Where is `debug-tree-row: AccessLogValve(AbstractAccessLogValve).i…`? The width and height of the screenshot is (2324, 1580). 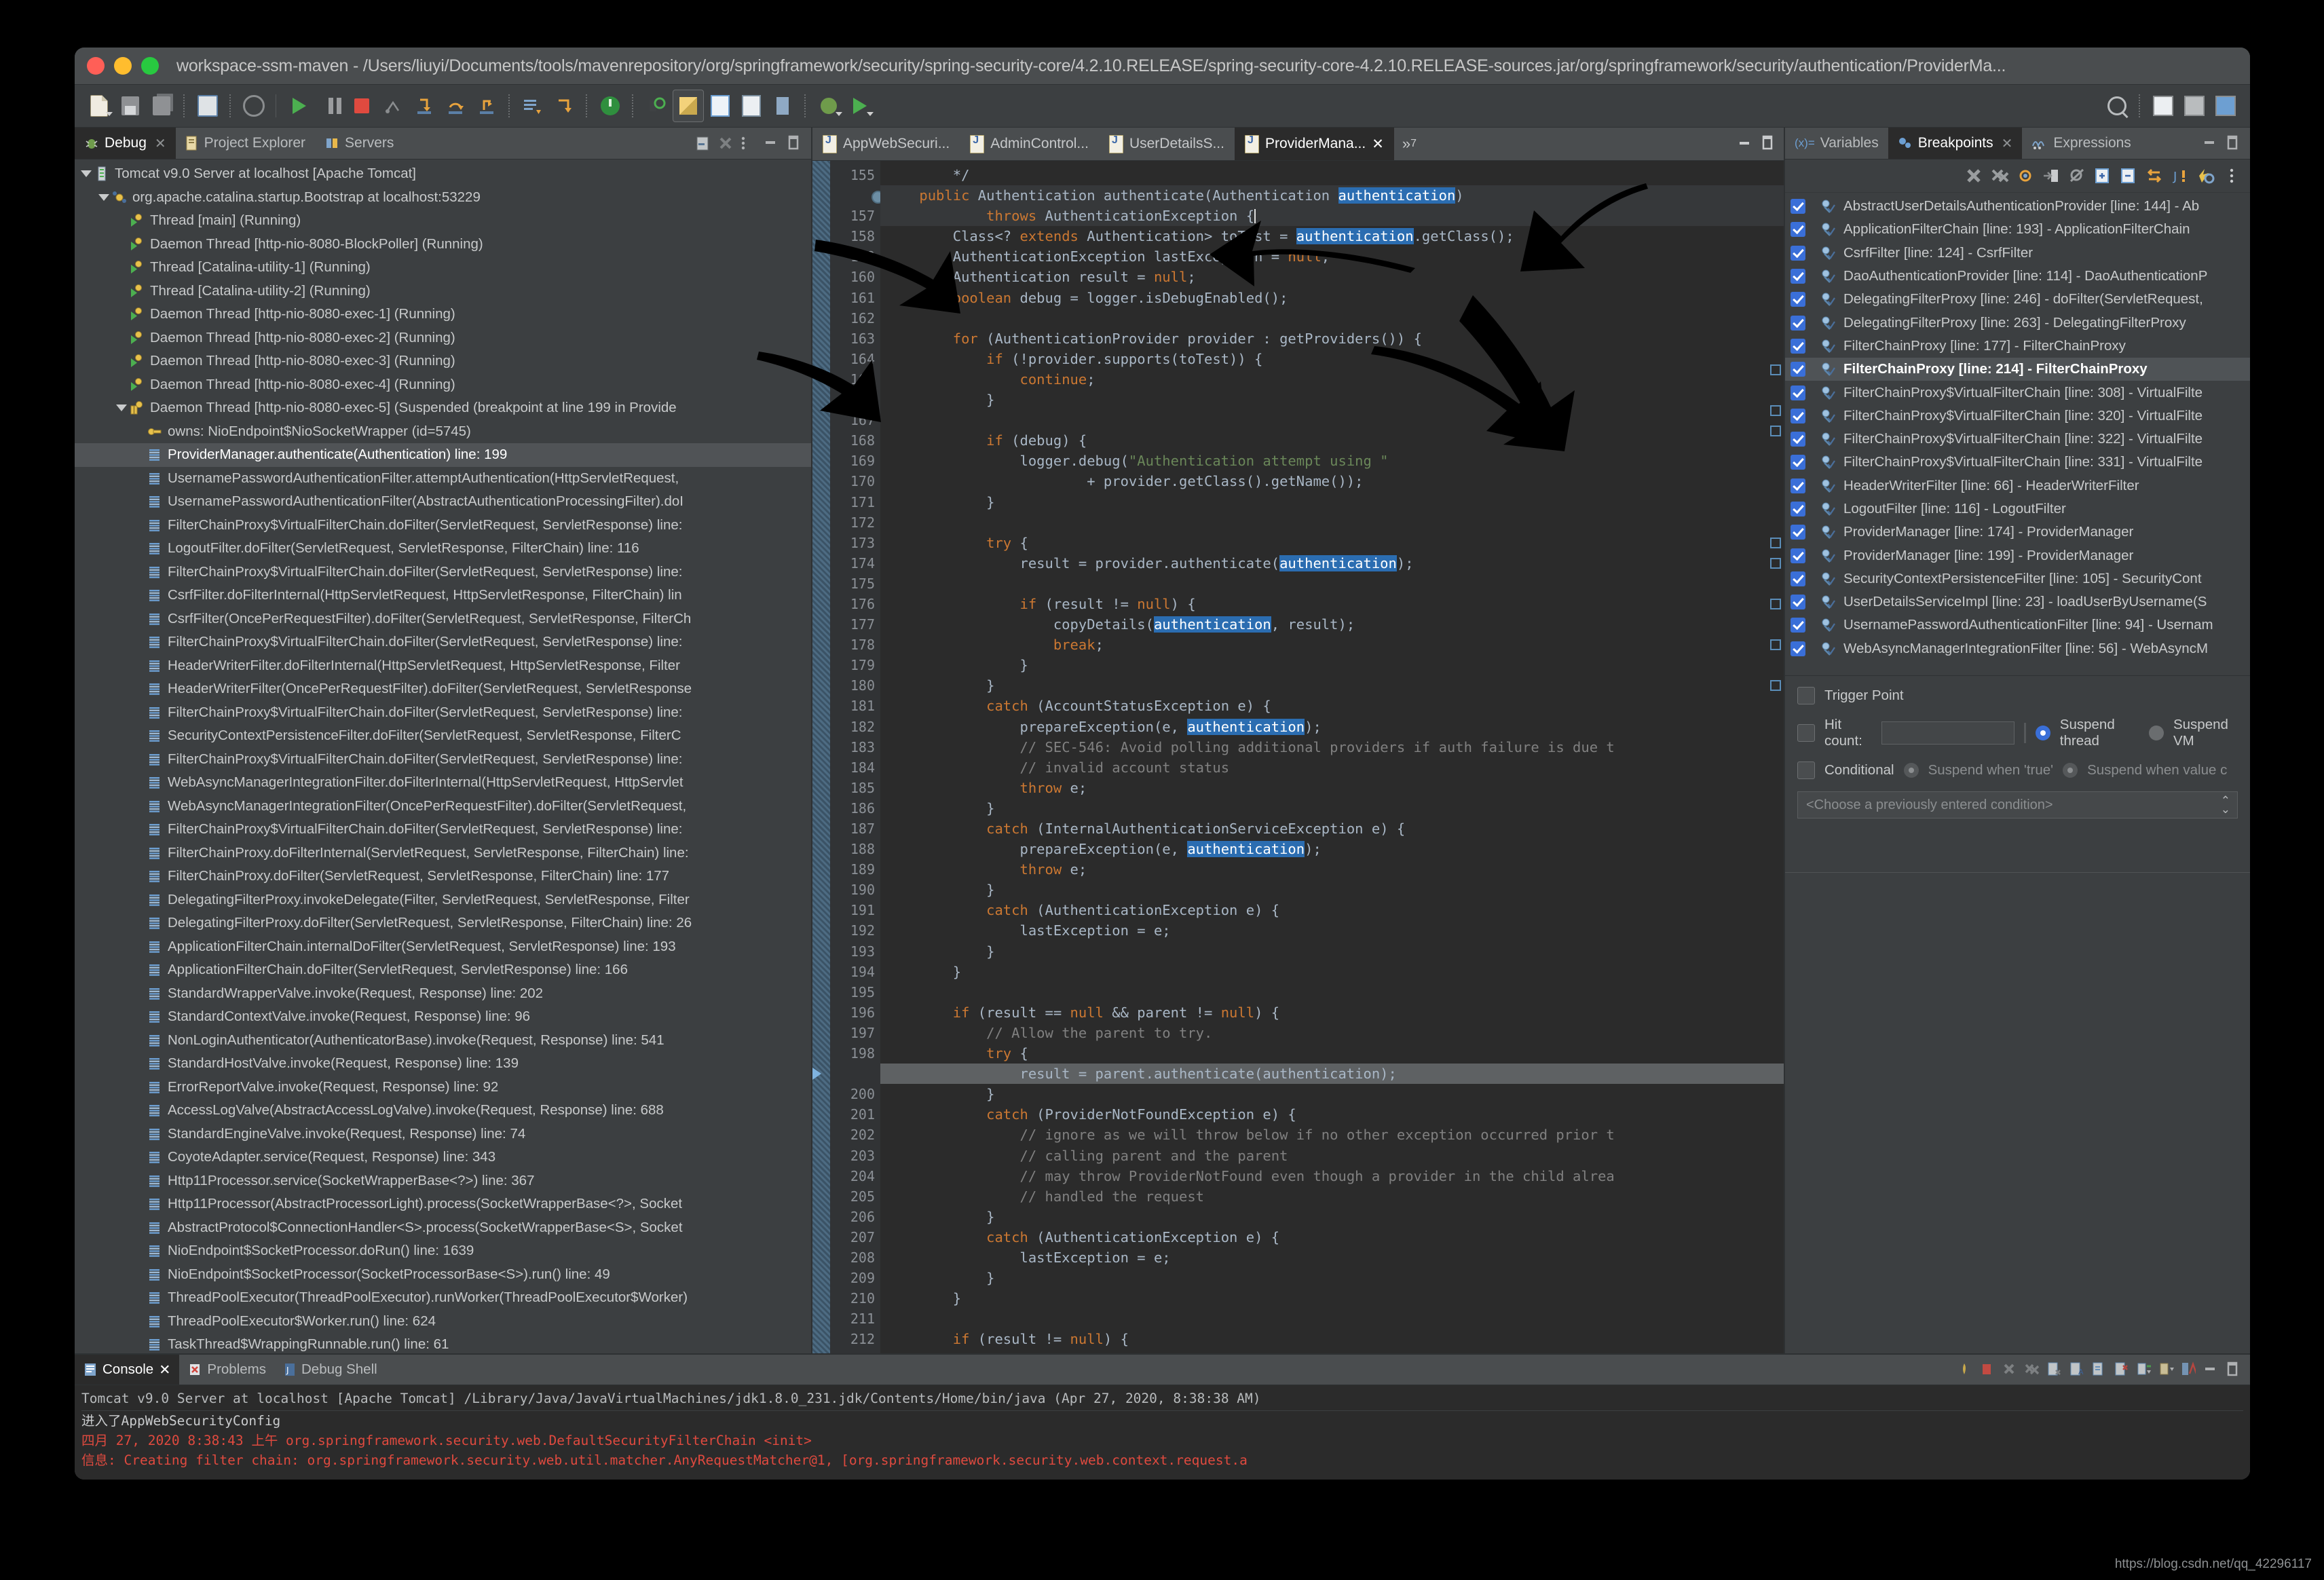 debug-tree-row: AccessLogValve(AbstractAccessLogValve).i… is located at coordinates (443, 1111).